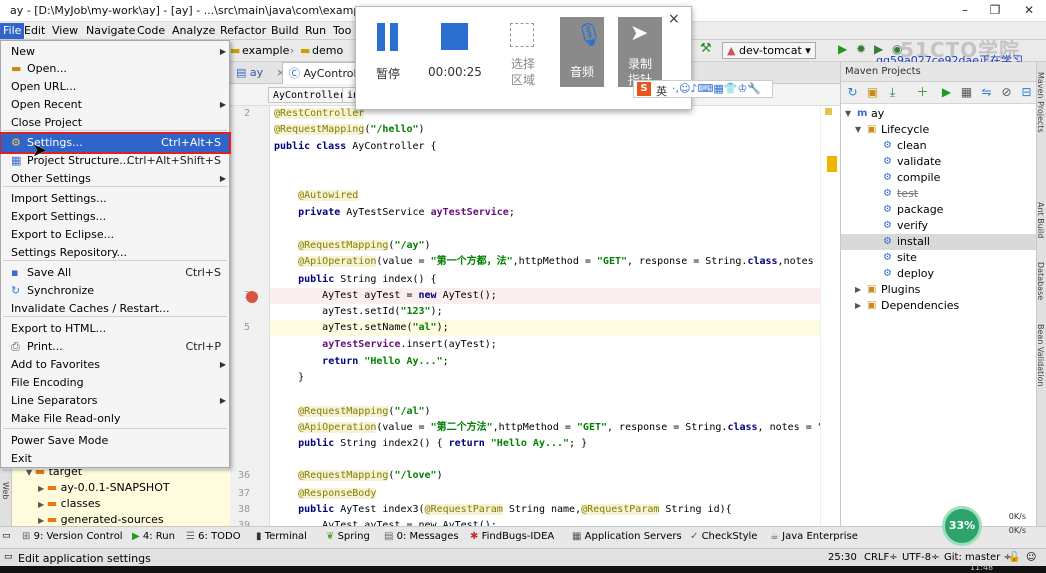  I want to click on tool-terminal: ▮ Terminal, so click(281, 536).